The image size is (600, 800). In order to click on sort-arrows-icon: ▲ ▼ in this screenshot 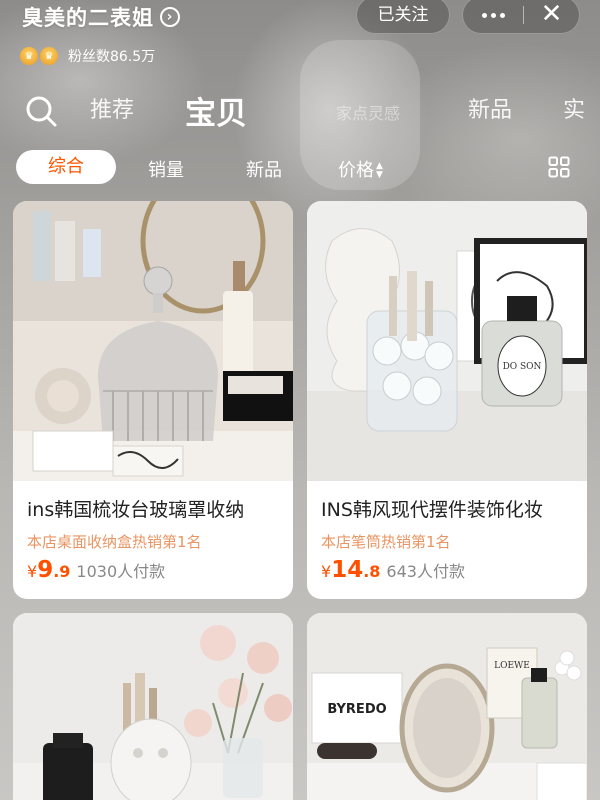, I will do `click(379, 170)`.